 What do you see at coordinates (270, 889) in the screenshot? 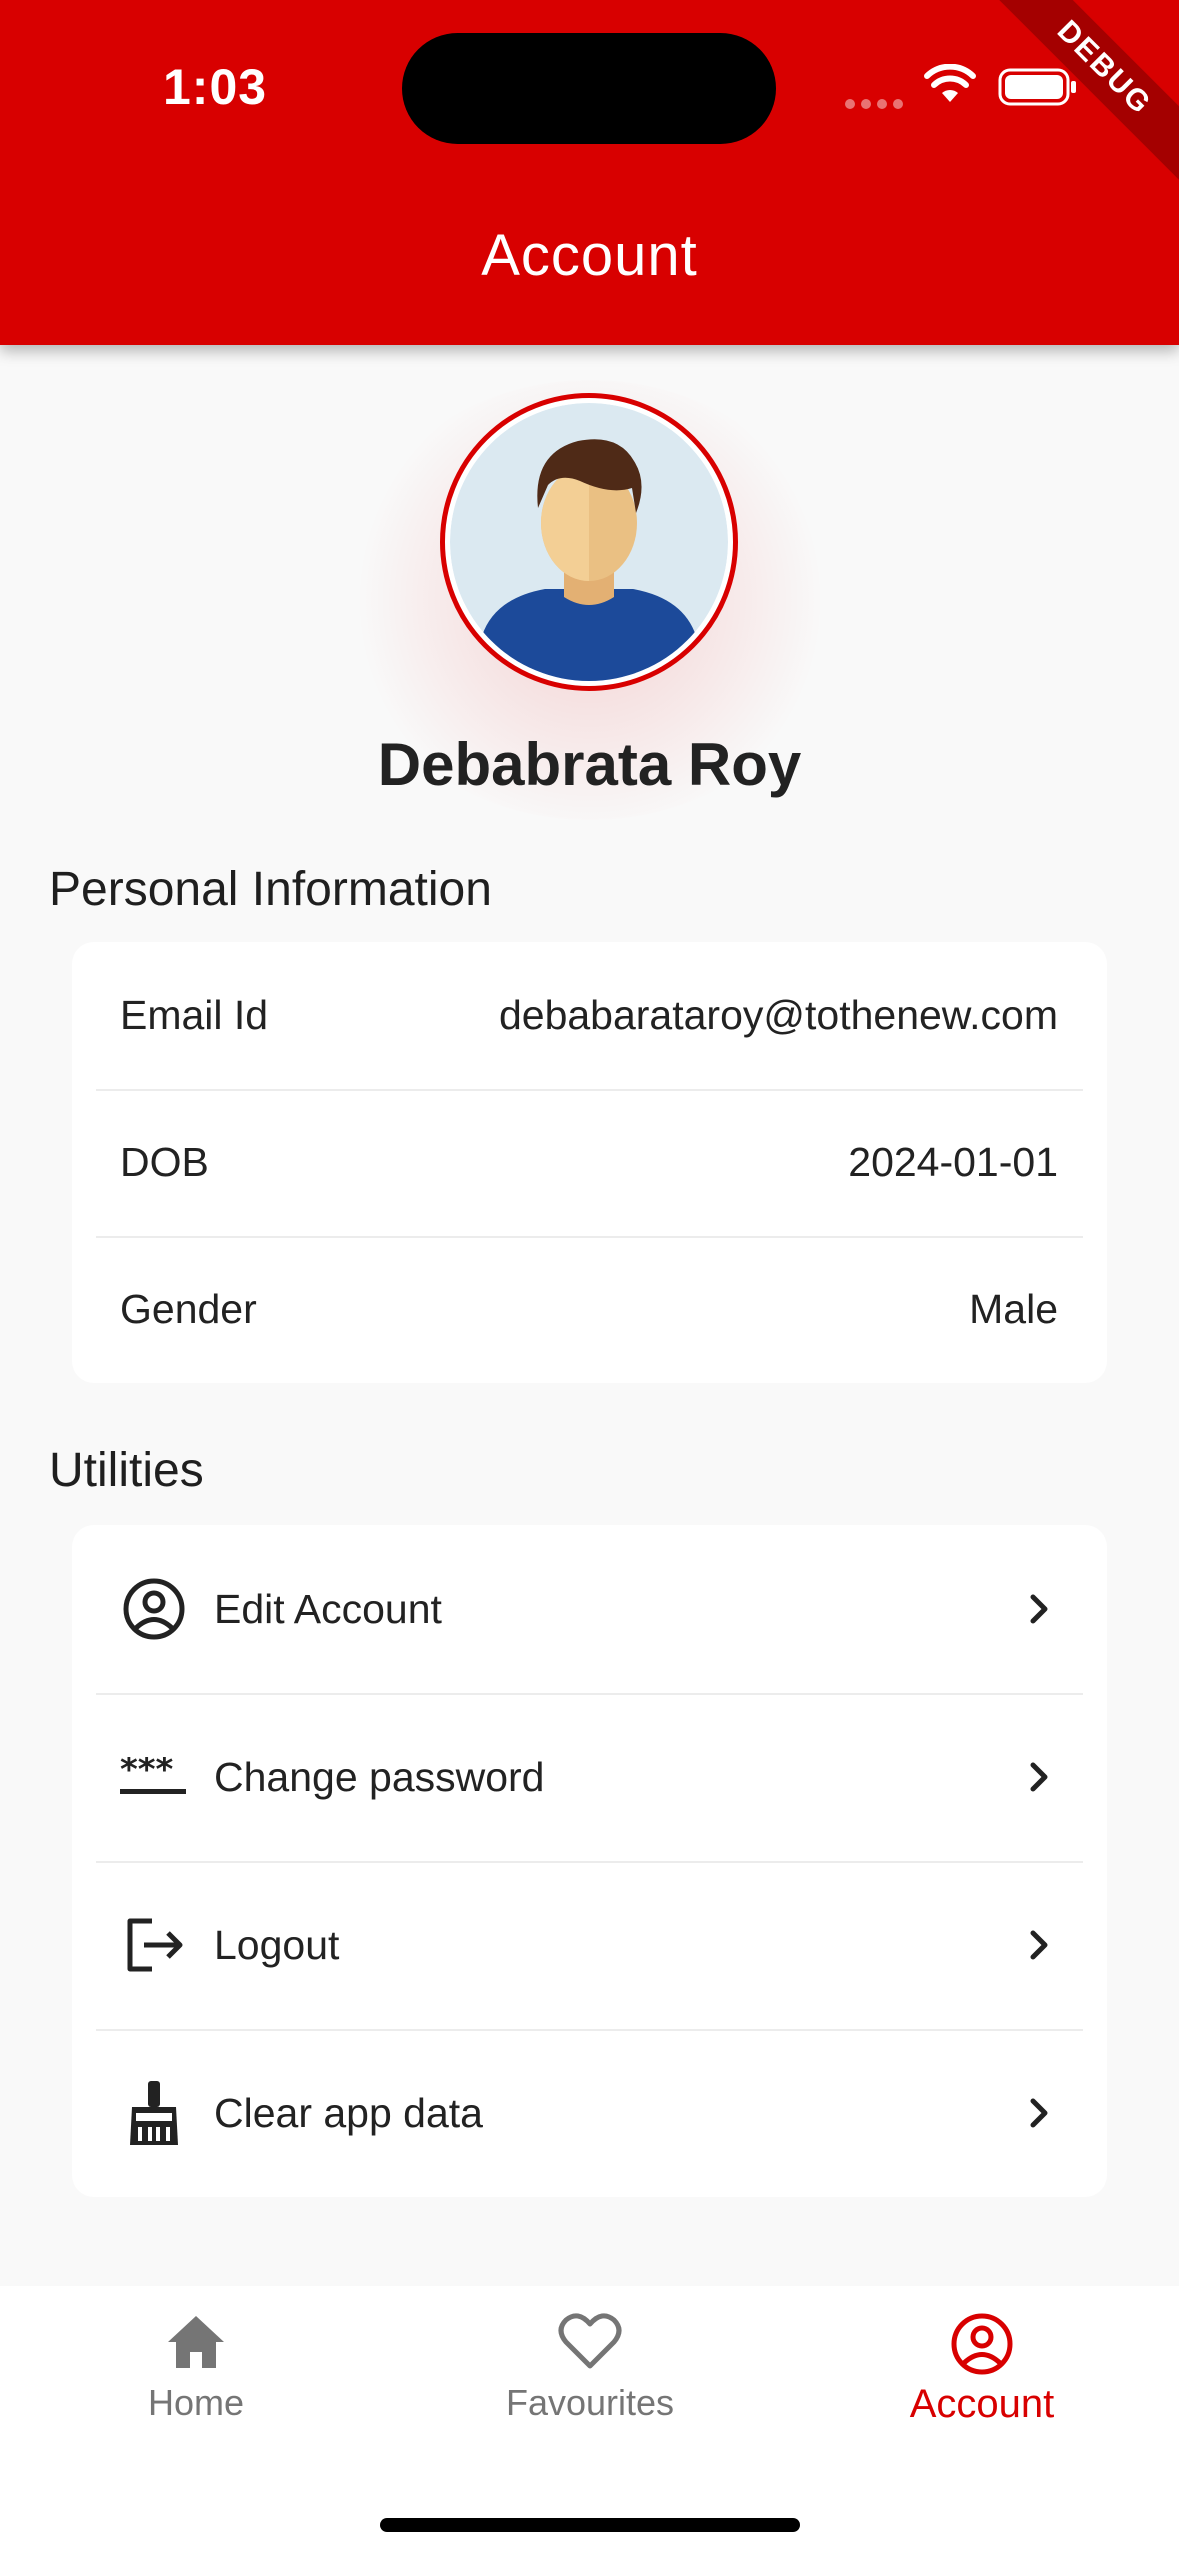
I see `personal-info-title: Personal Information` at bounding box center [270, 889].